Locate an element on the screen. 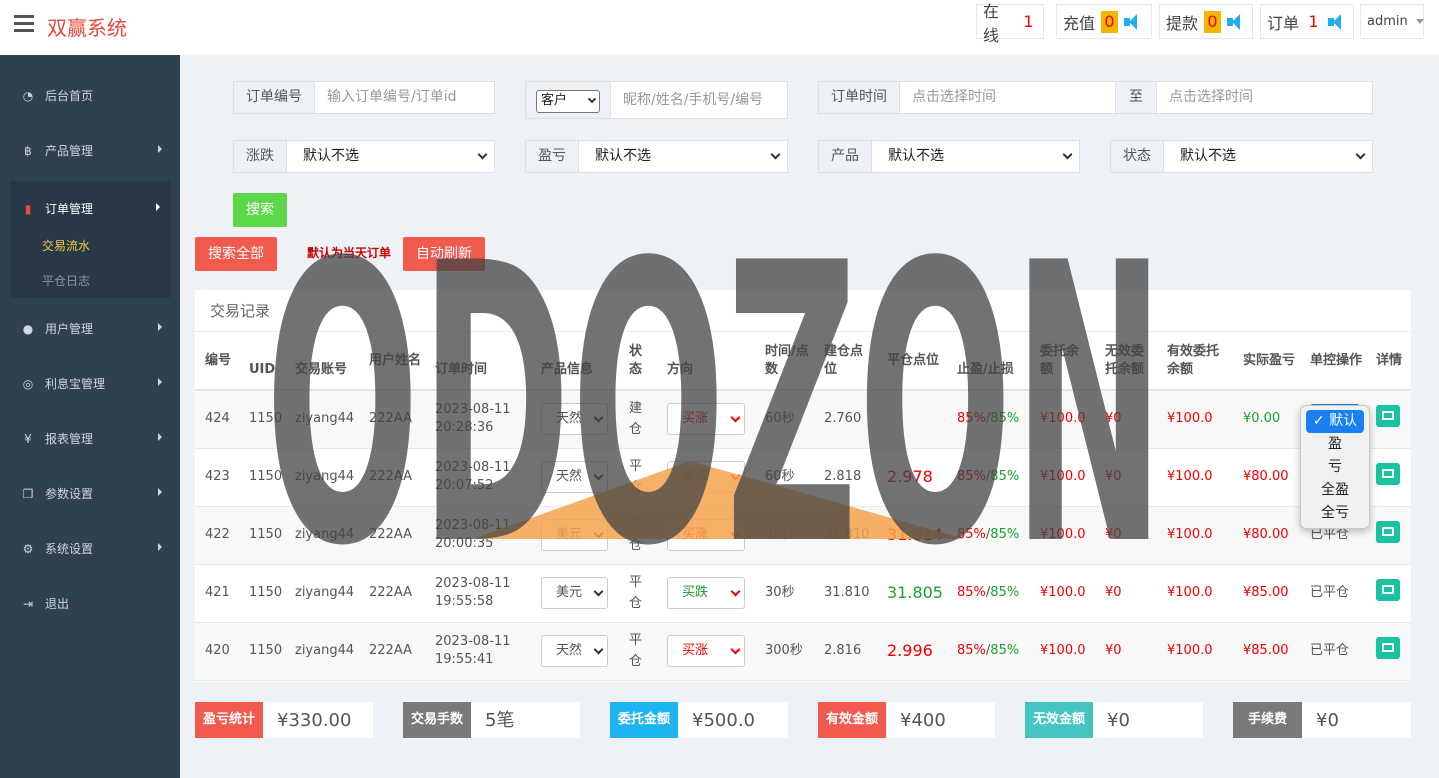 This screenshot has width=1439, height=778. user-menu: admin is located at coordinates (1392, 21).